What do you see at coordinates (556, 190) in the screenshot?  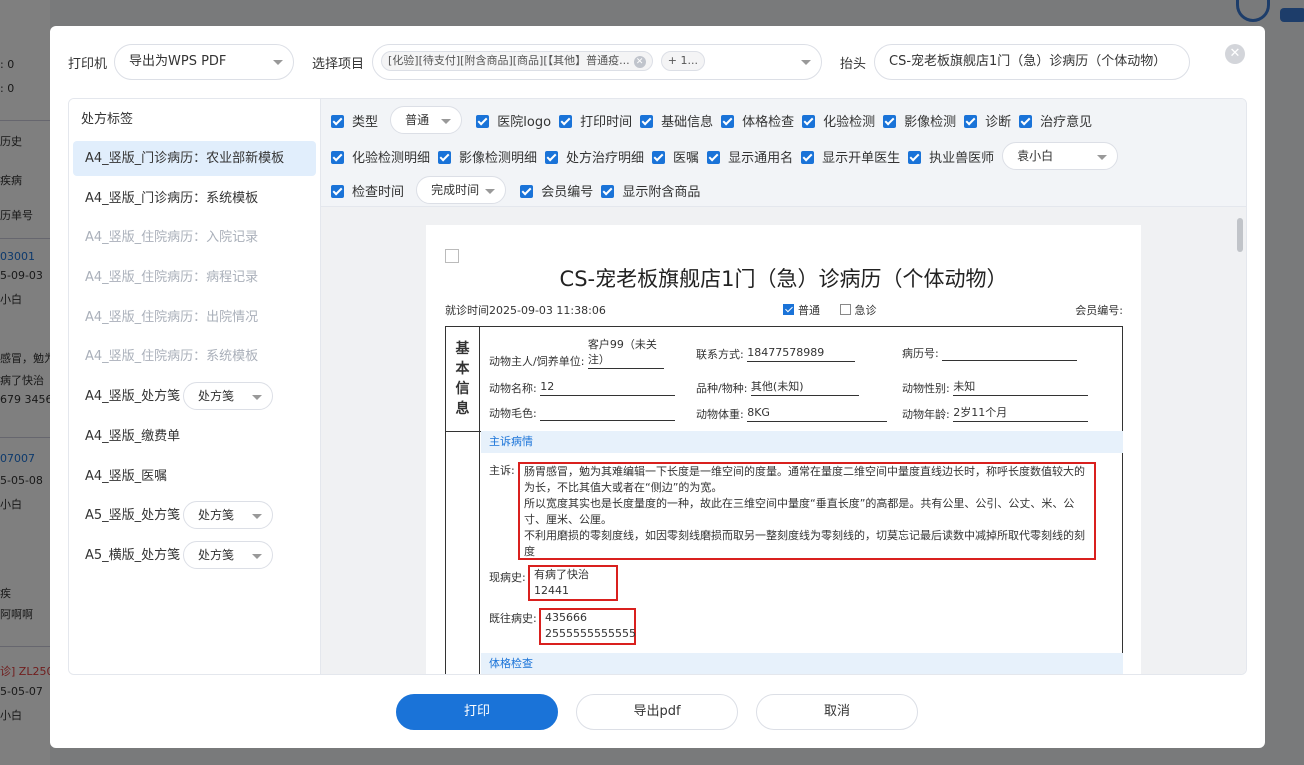 I see `option-checkbox: 会员编号` at bounding box center [556, 190].